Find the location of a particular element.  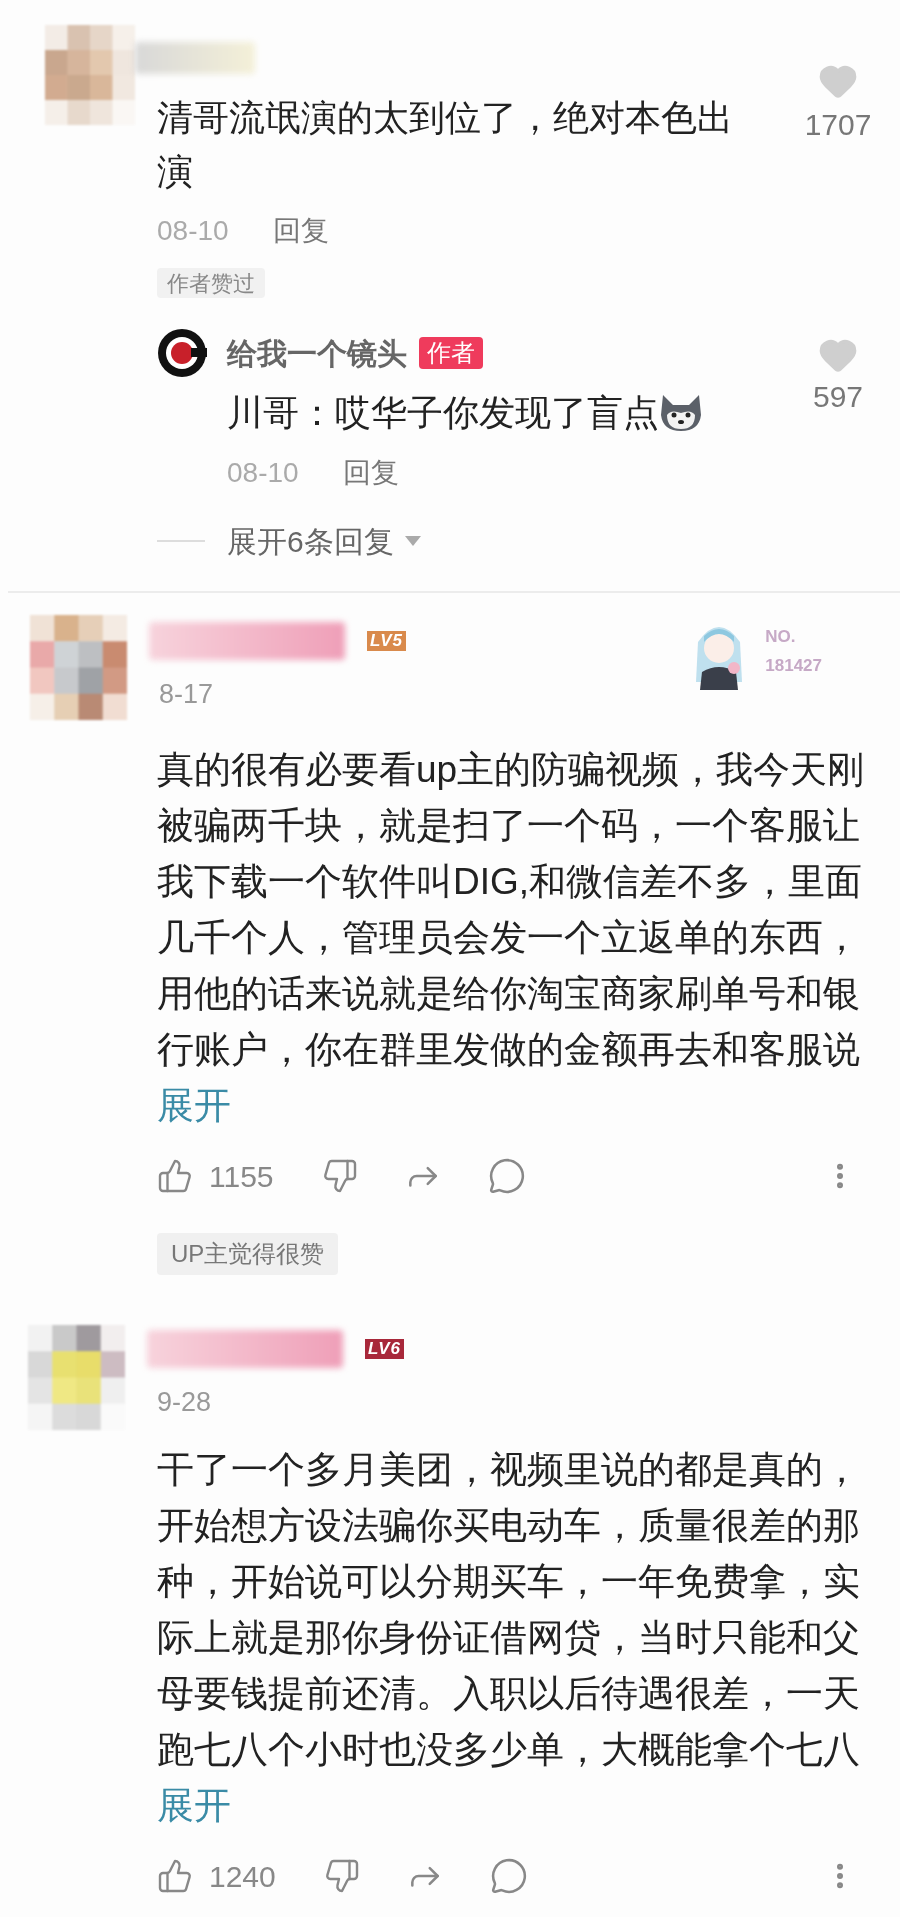

comment-text: 真的很有必要看up主的防骗视频，我今天刚被骗两千块，就是扫了一个码，一个客服让我下载一个软件叫DIG,和微信差不多，里面几千个人，管理员会发一个立返单的东西，用他的话来说就是给你淘宝商家刷单号和银行账户，你在群里发做的金额再去和客服说 is located at coordinates (511, 910).